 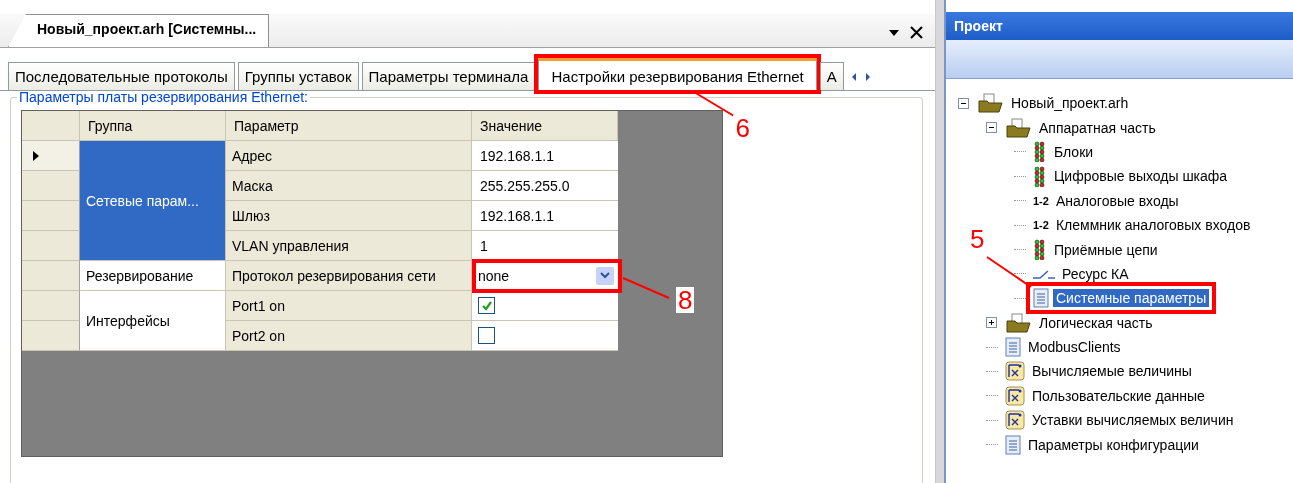 I want to click on tab: А, so click(x=831, y=76).